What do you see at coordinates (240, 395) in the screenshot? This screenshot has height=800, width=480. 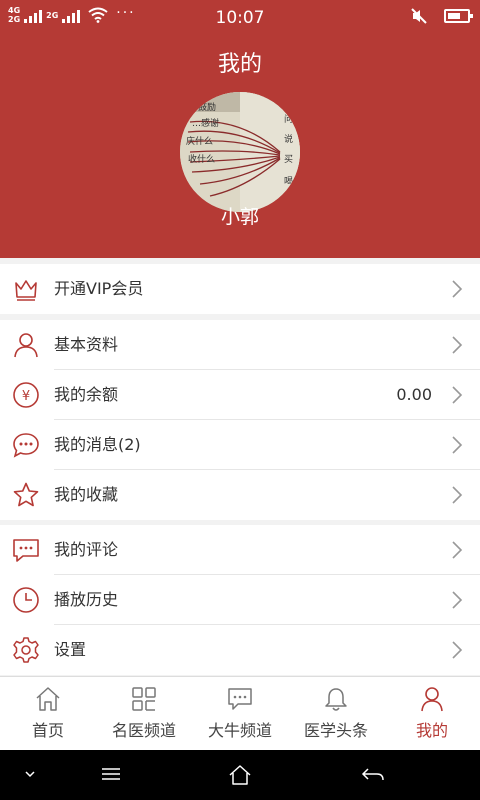 I see `menu-item-balance: ¥ 我的余额 0.00` at bounding box center [240, 395].